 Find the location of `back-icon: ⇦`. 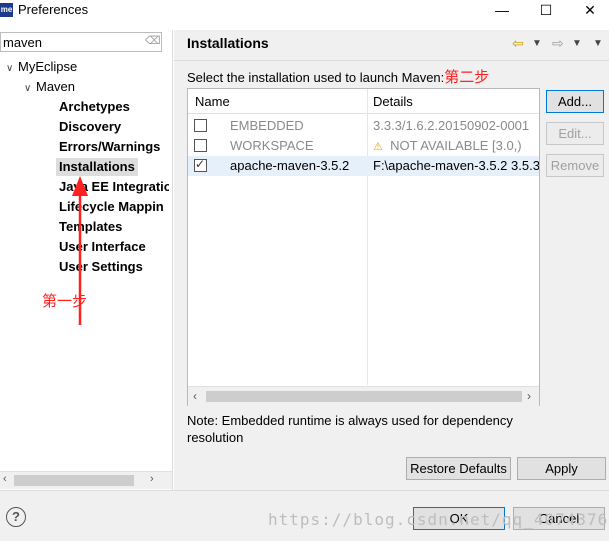

back-icon: ⇦ is located at coordinates (518, 43).